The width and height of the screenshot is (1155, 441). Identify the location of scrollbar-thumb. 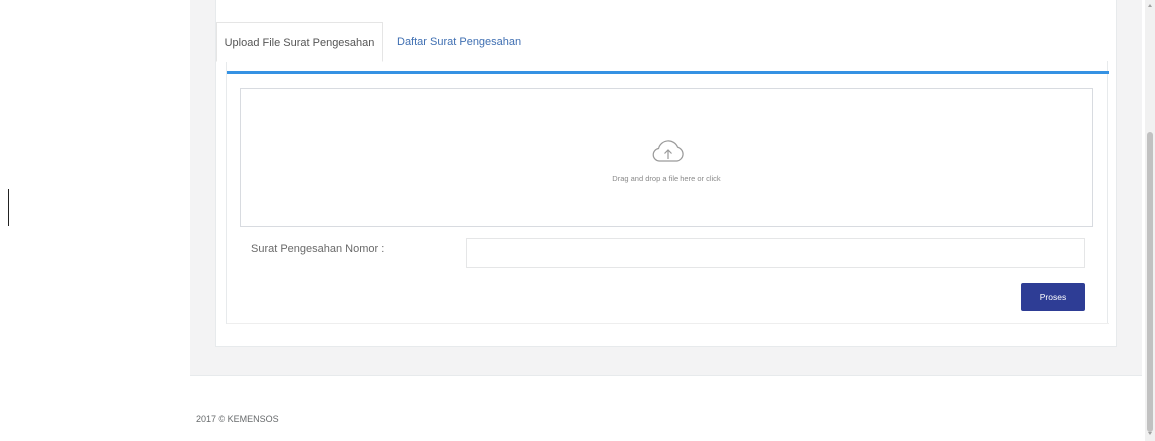
(1150, 282).